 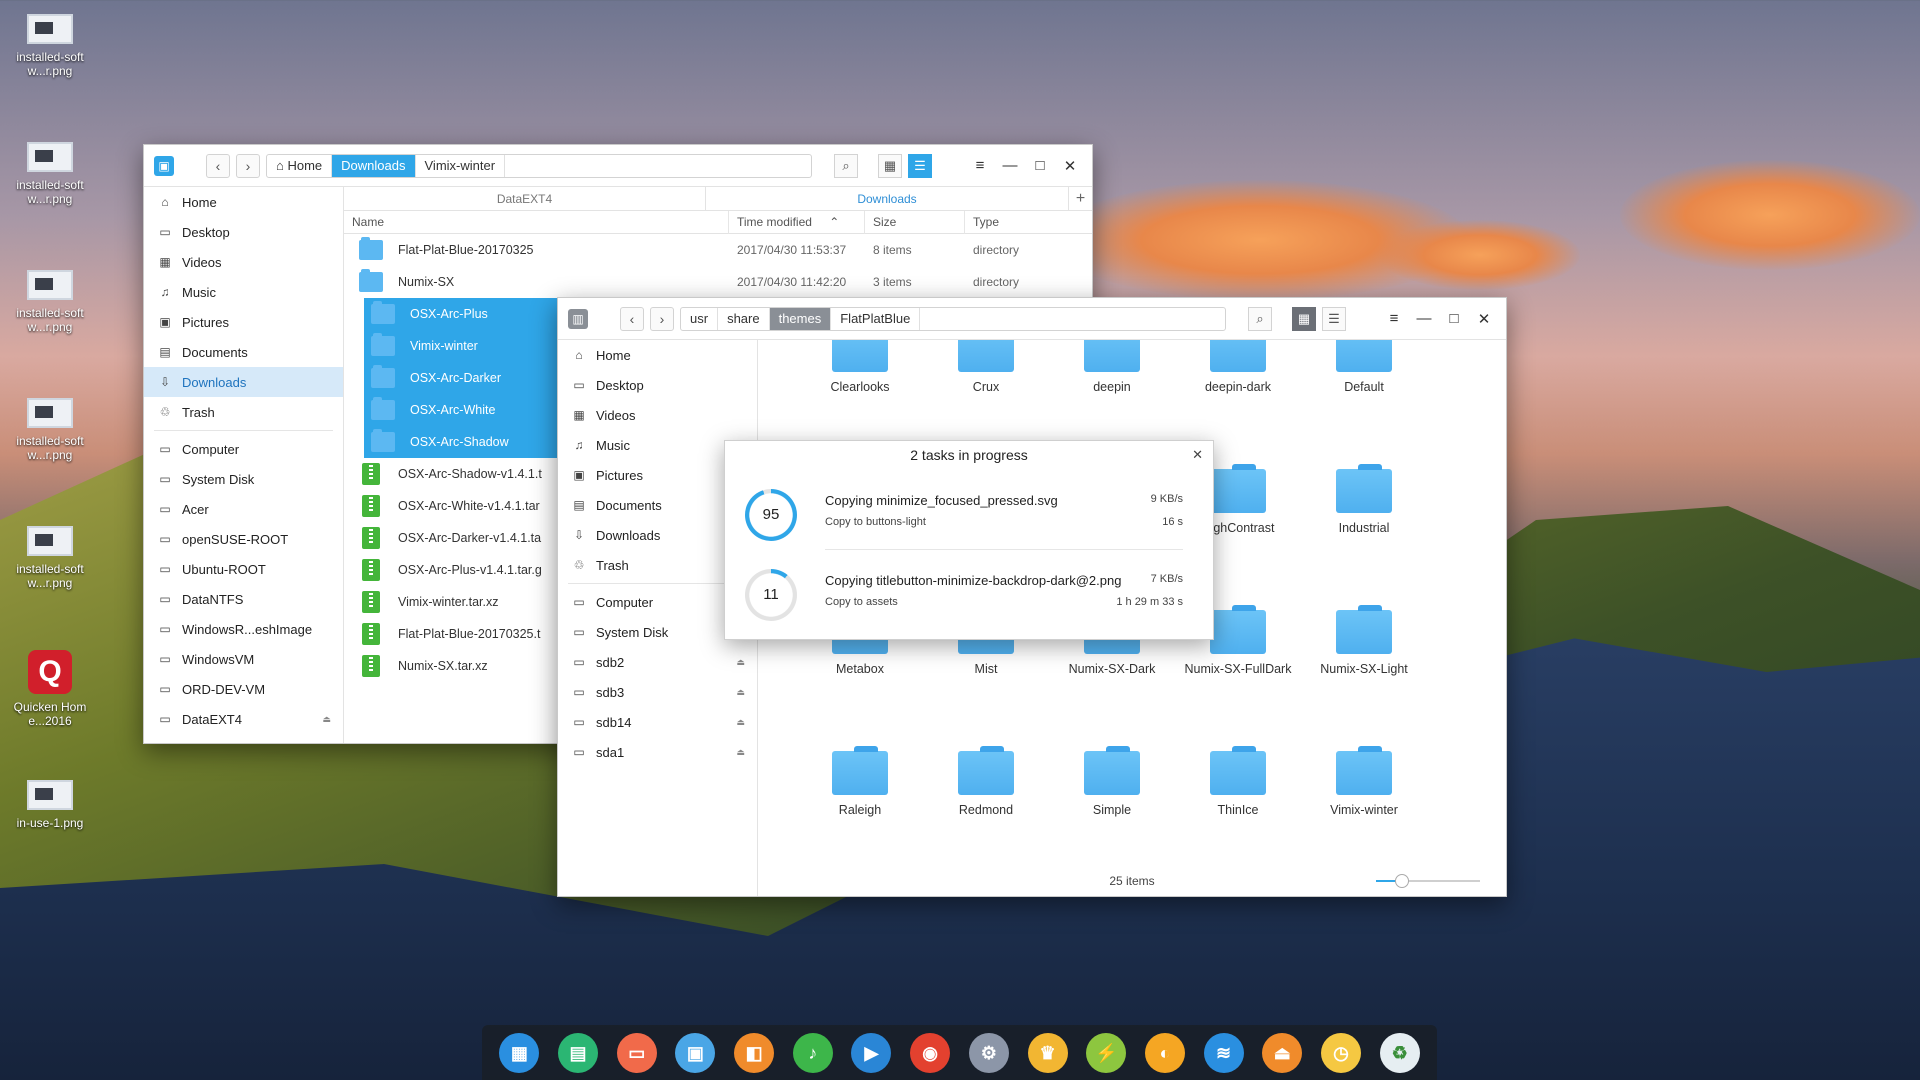 What do you see at coordinates (1364, 781) in the screenshot?
I see `folder-item: Vimix-winter` at bounding box center [1364, 781].